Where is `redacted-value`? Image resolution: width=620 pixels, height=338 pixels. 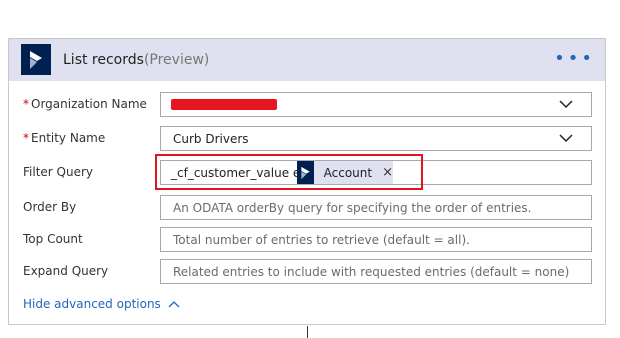 redacted-value is located at coordinates (224, 104).